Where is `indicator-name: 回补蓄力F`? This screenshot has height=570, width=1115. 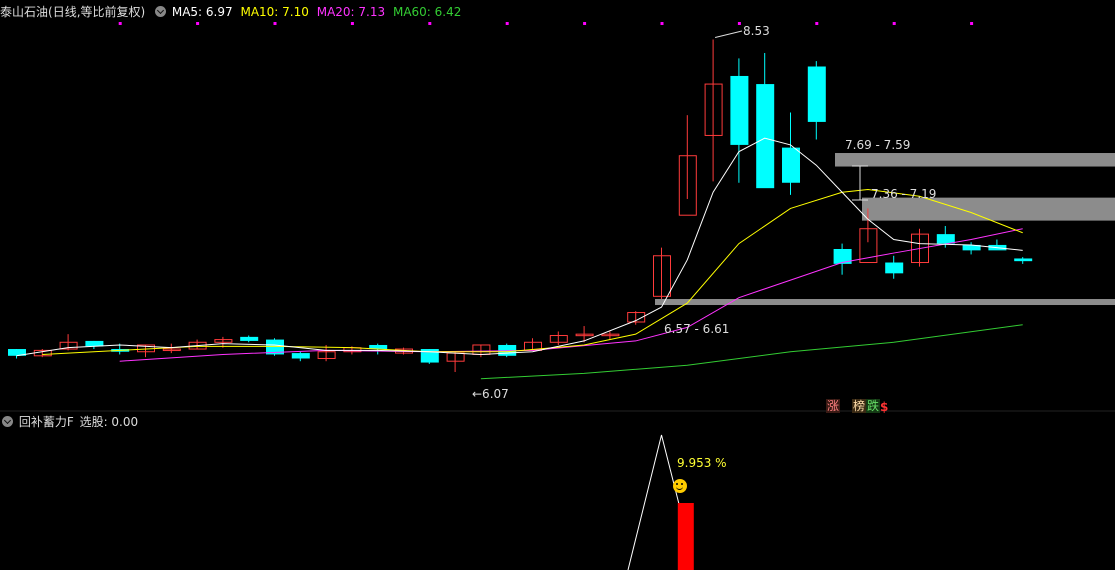
indicator-name: 回补蓄力F is located at coordinates (46, 422).